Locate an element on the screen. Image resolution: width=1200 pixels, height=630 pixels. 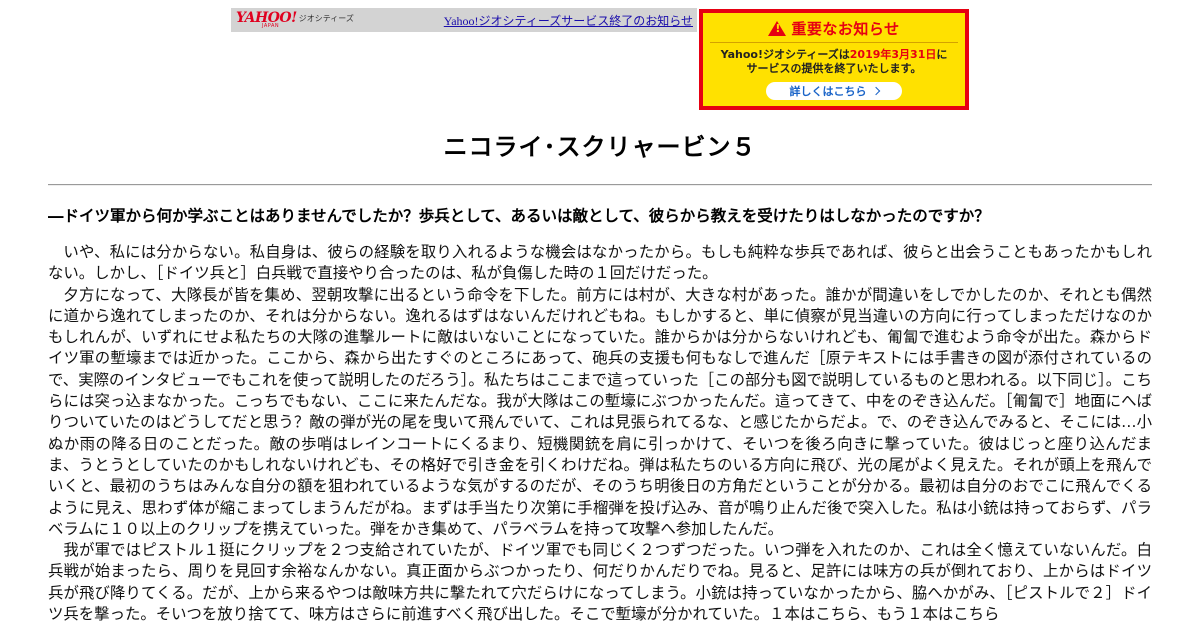
yahoo-logo: YAHOO! JAPAN is located at coordinates (266, 20).